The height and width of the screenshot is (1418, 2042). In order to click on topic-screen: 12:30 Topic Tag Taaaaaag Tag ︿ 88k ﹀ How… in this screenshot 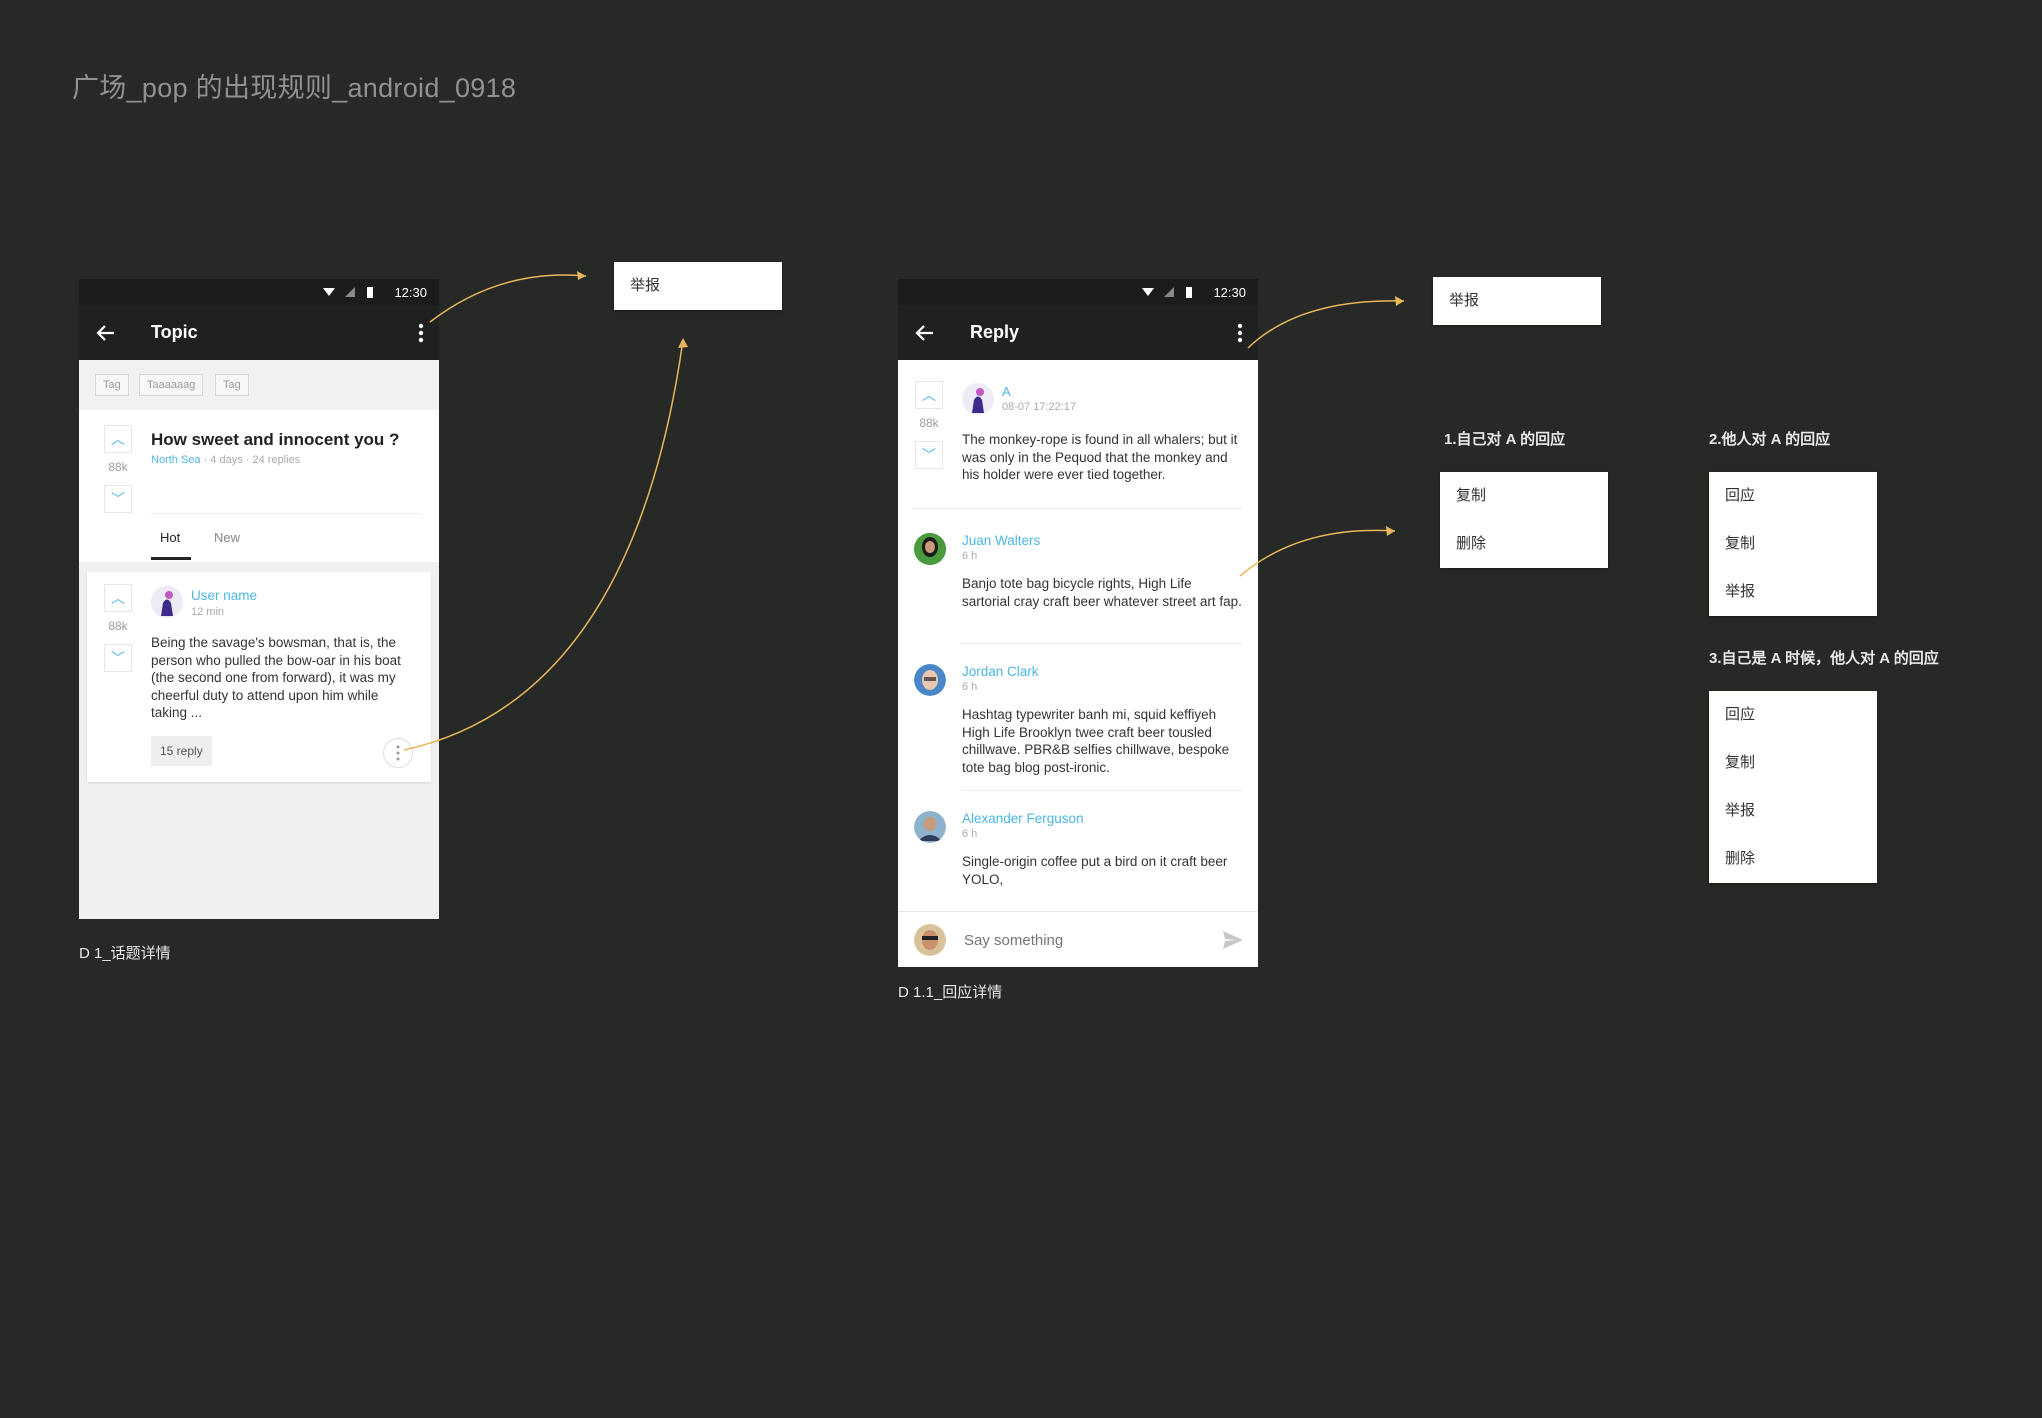, I will do `click(259, 599)`.